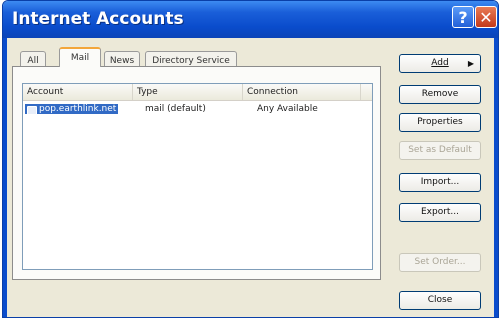 The image size is (502, 322). I want to click on column-header-connection: Connection, so click(302, 92).